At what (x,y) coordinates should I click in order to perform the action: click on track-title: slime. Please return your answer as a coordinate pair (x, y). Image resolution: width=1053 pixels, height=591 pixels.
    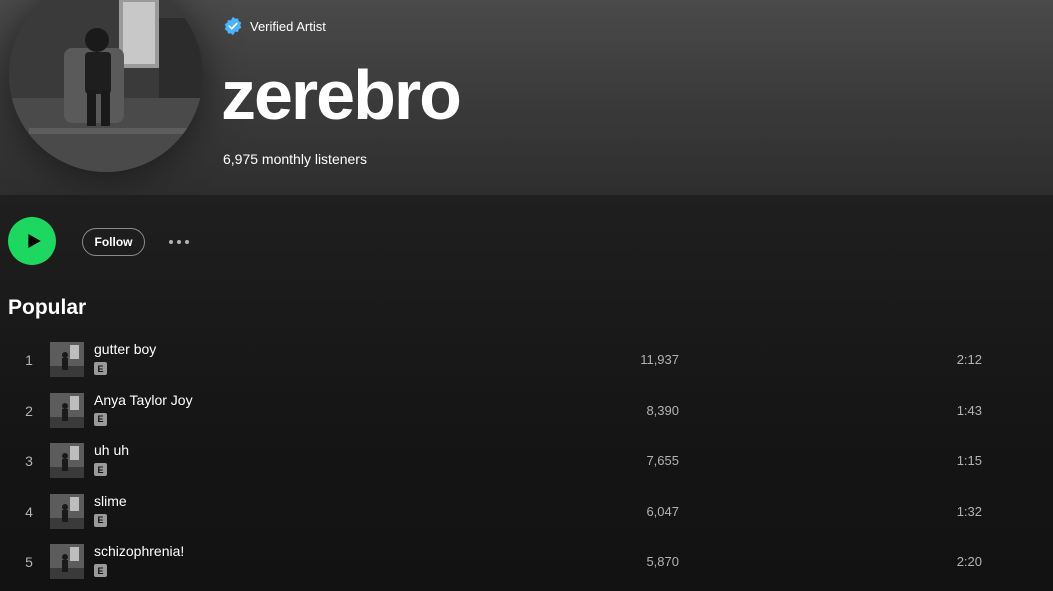
    Looking at the image, I should click on (110, 501).